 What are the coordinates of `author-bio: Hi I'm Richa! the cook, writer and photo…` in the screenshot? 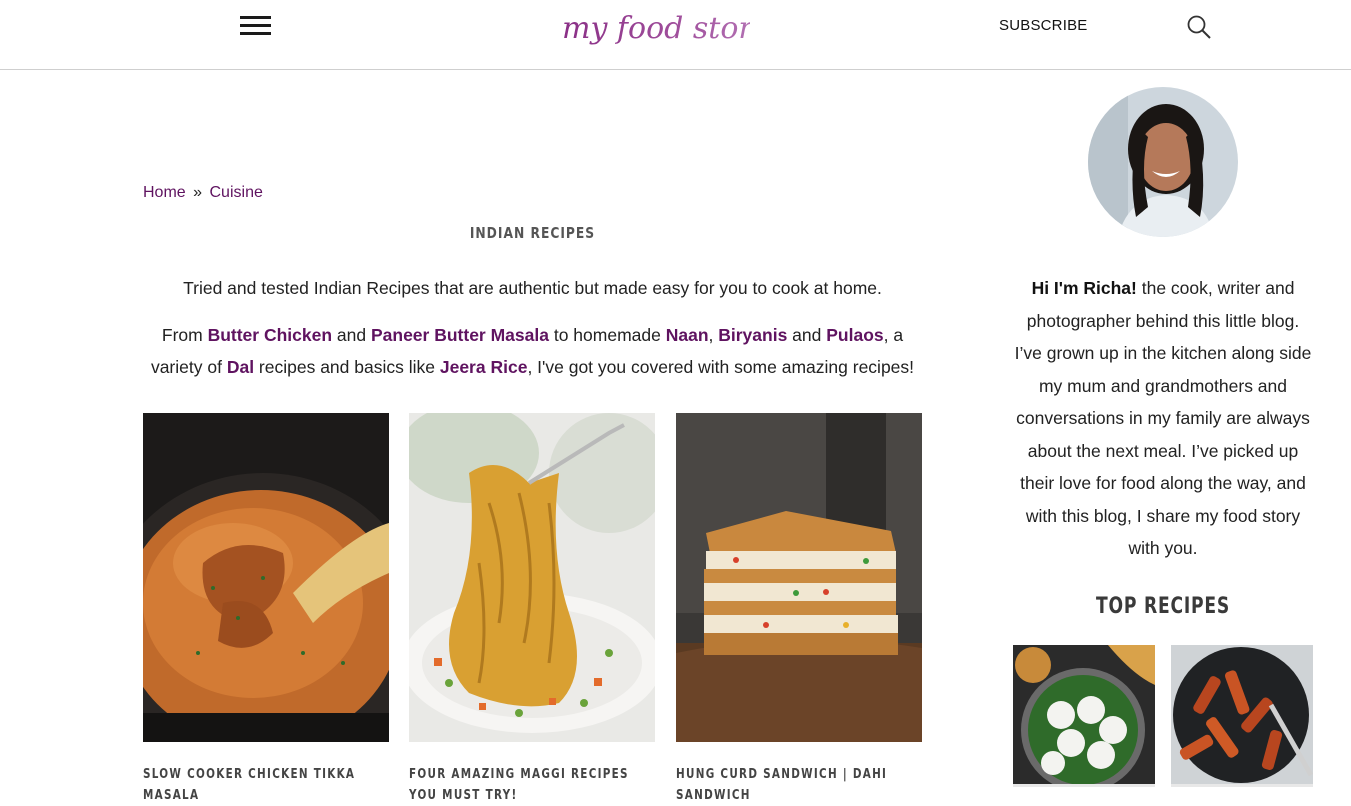 It's located at (1163, 418).